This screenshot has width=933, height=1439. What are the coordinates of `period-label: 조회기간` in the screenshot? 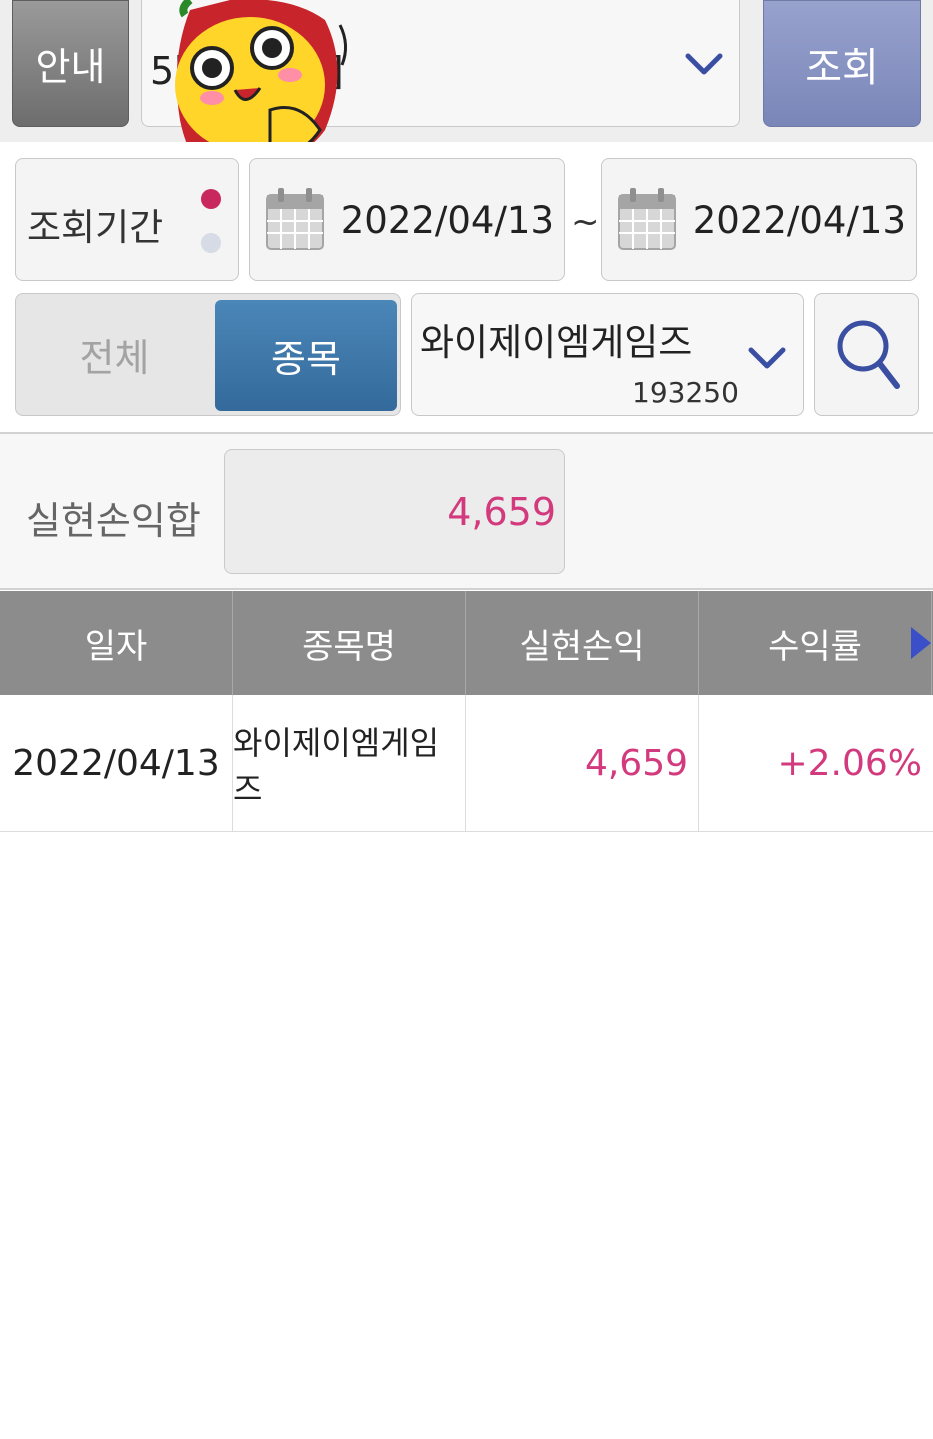 It's located at (95, 227).